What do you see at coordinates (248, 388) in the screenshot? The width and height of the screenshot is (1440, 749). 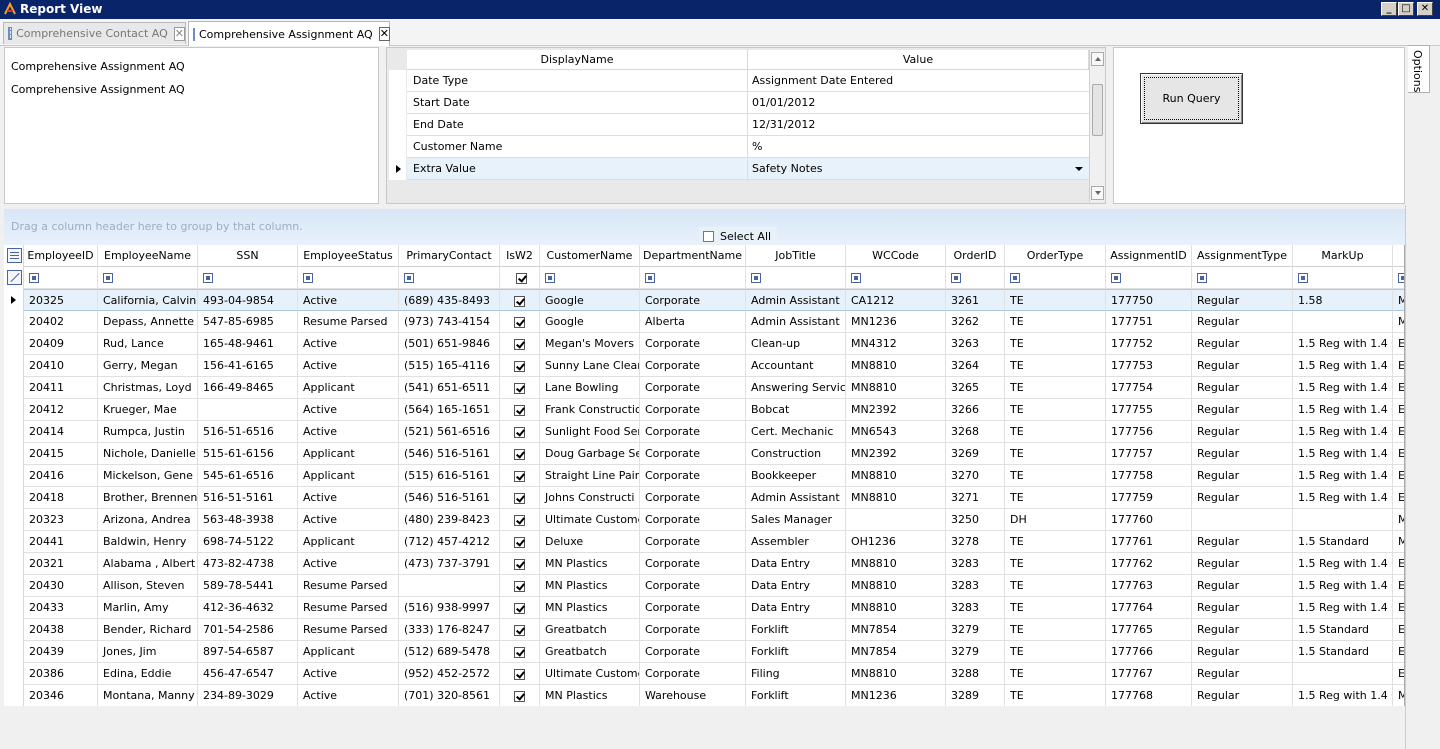 I see `table-cell: 166-49-8465` at bounding box center [248, 388].